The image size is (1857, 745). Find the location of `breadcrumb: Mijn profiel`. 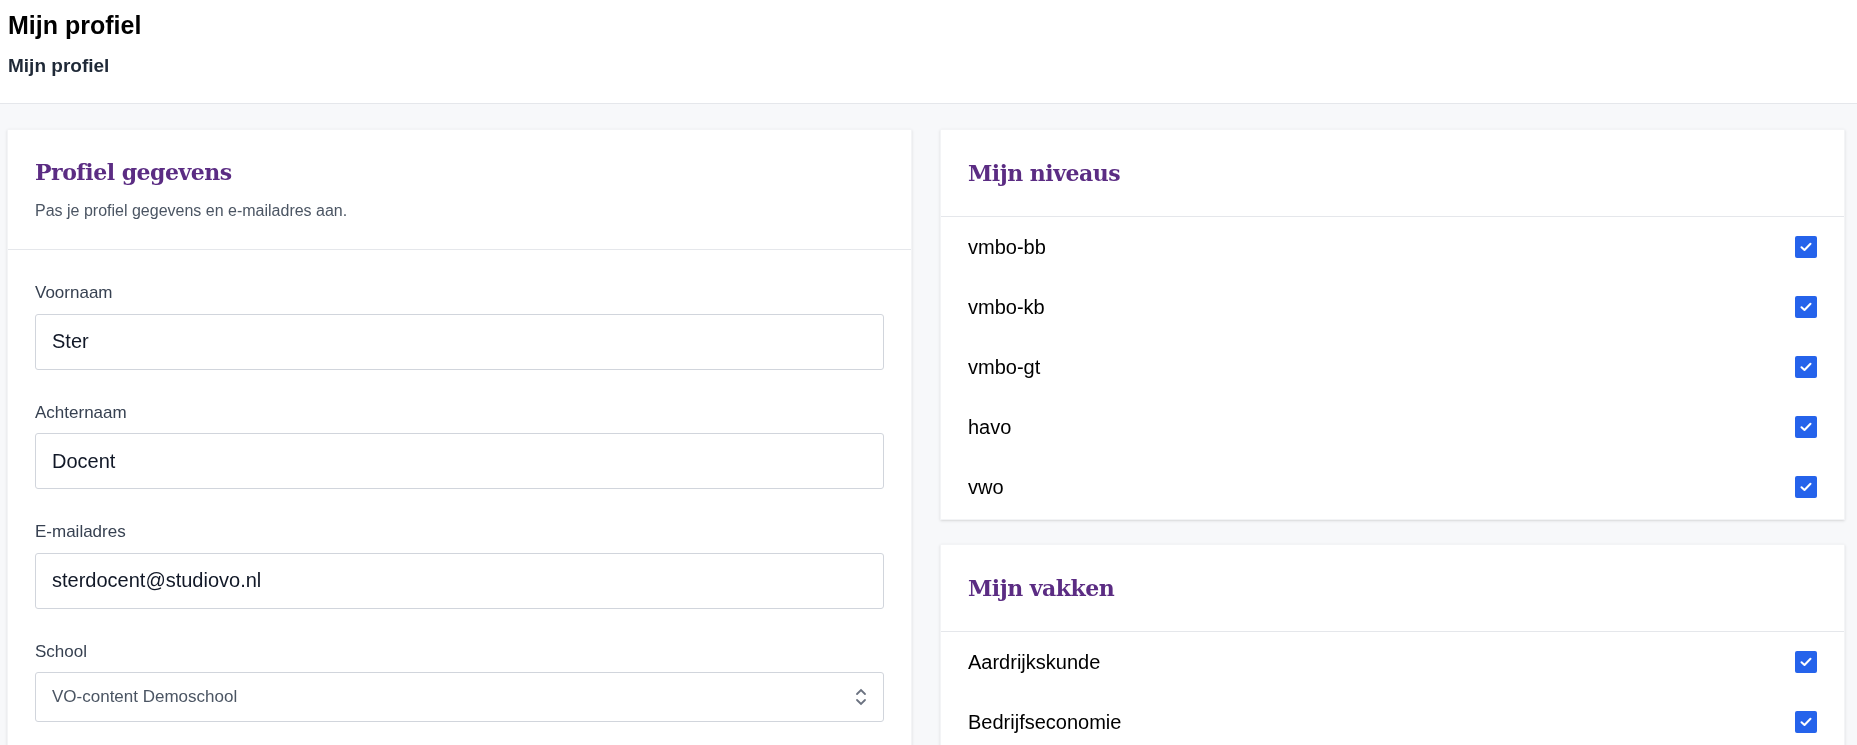

breadcrumb: Mijn profiel is located at coordinates (59, 66).